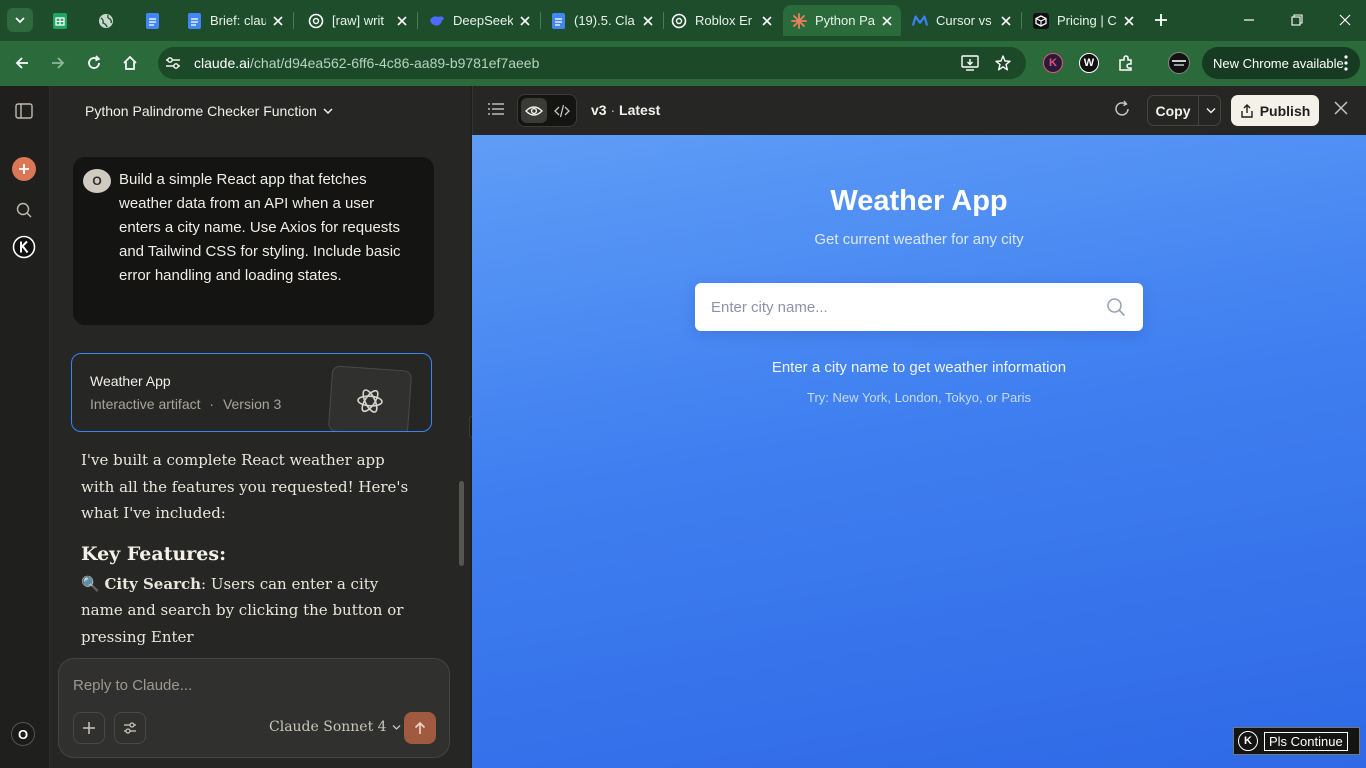  Describe the element at coordinates (1278, 63) in the screenshot. I see `update-label: New Chrome available` at that location.